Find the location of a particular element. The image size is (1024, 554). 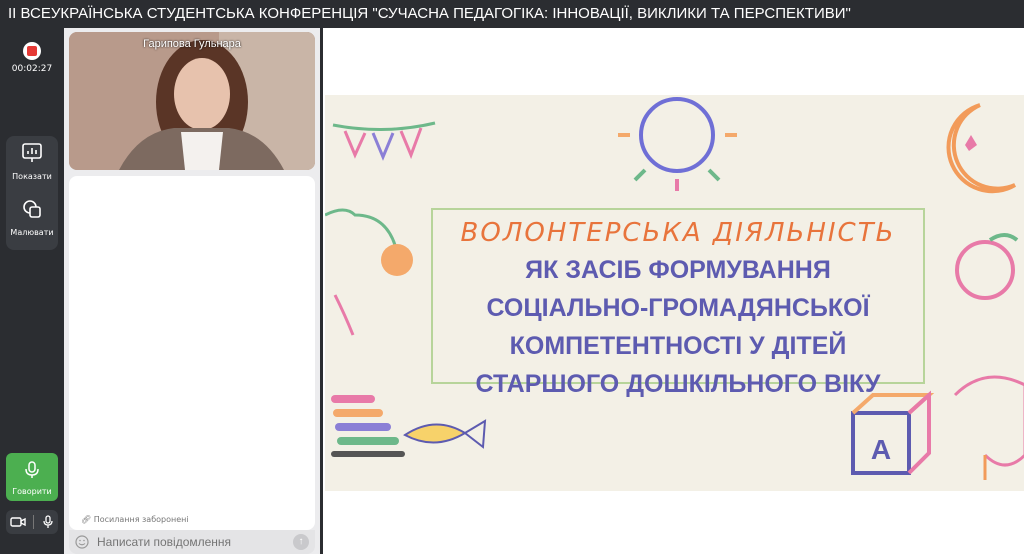

slide-title-line5: СТАРШОГО ДОШКІЛЬНОГО ВІКУ is located at coordinates (678, 384).